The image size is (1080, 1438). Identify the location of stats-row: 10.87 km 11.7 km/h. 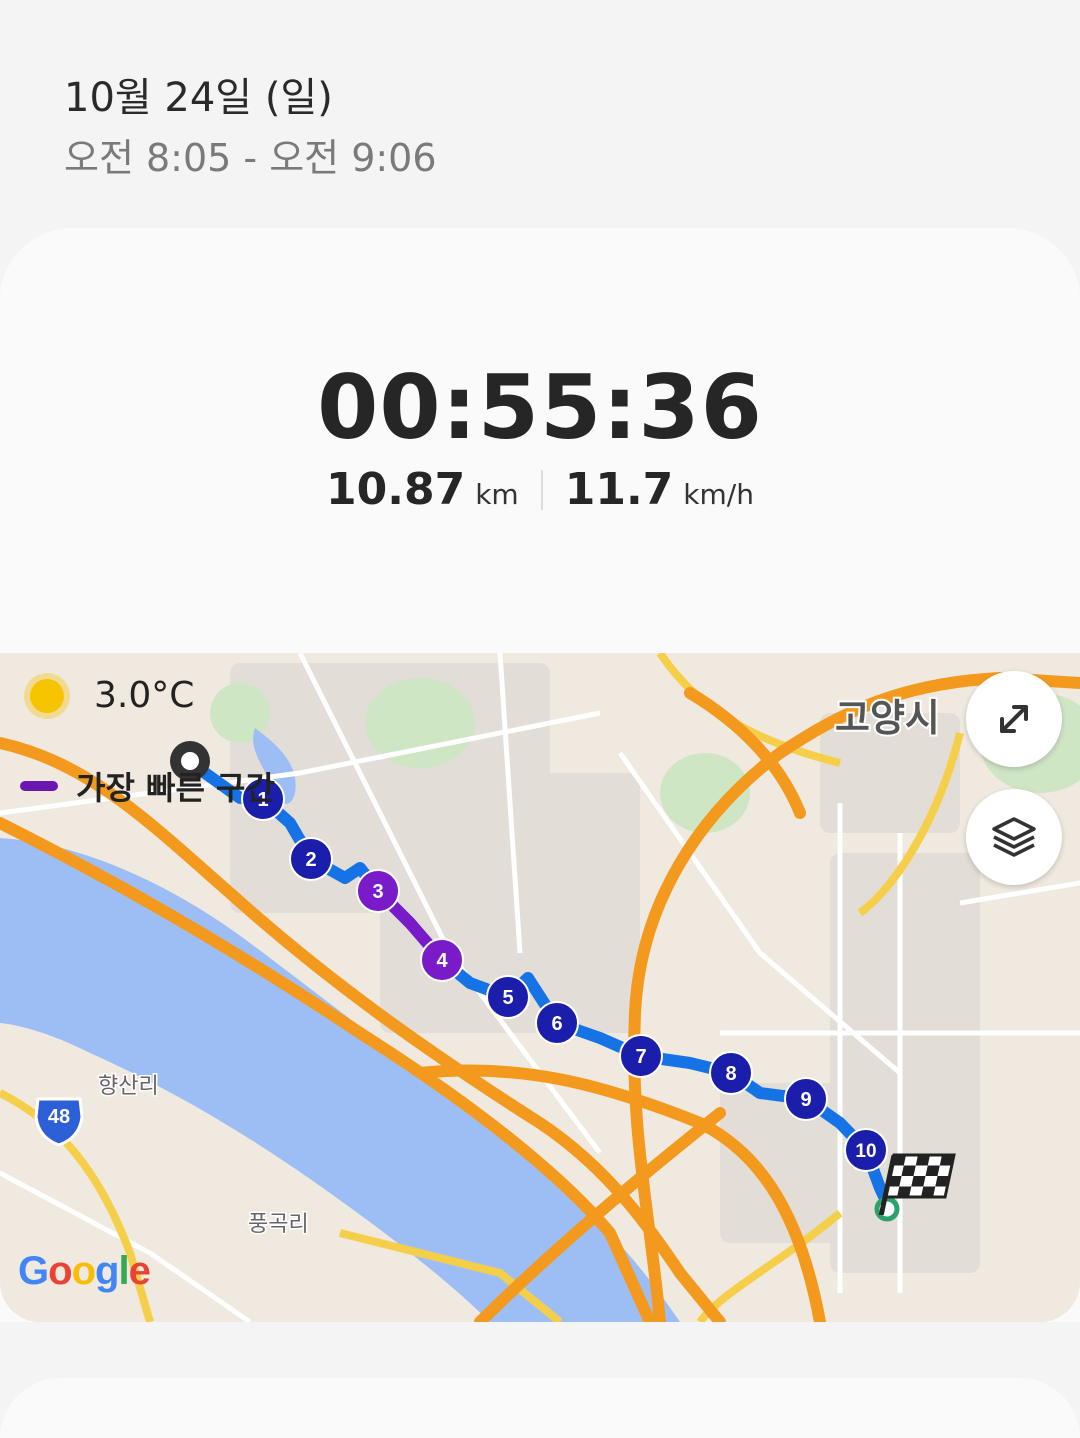
(540, 489).